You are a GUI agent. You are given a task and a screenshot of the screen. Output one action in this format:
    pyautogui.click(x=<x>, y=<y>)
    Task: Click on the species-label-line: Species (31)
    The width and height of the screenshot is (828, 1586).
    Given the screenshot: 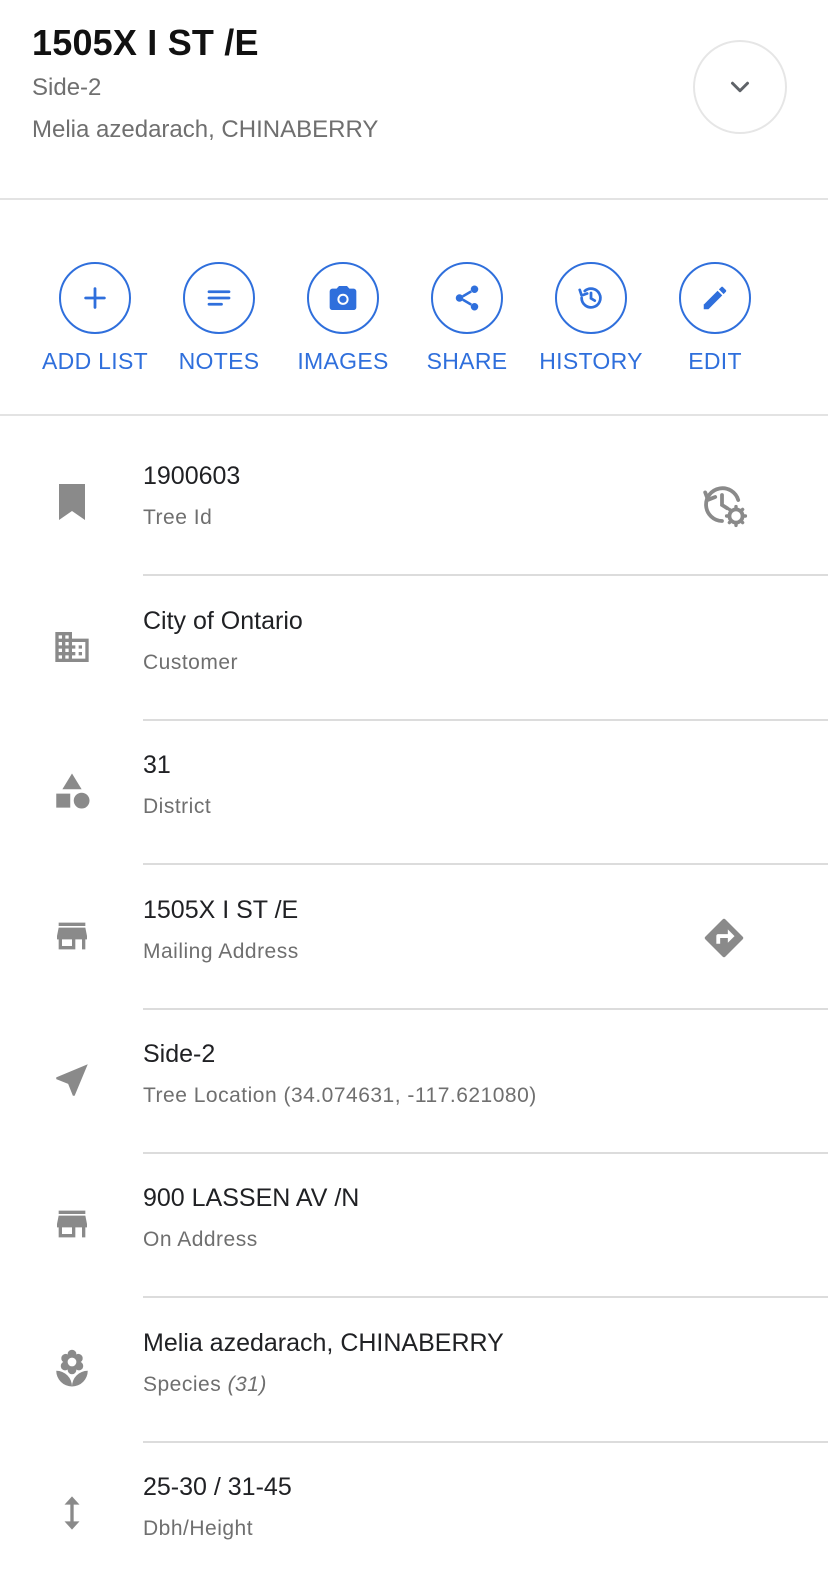 What is the action you would take?
    pyautogui.click(x=205, y=1385)
    